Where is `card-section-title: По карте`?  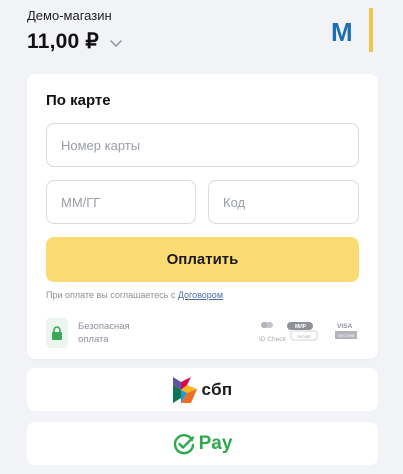
card-section-title: По карте is located at coordinates (78, 100).